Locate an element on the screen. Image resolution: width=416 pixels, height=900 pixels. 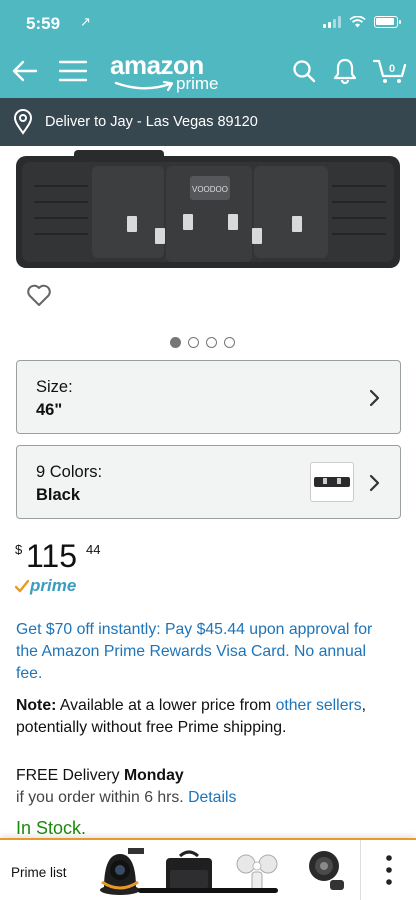
smile-arrow-icon is located at coordinates (144, 86).